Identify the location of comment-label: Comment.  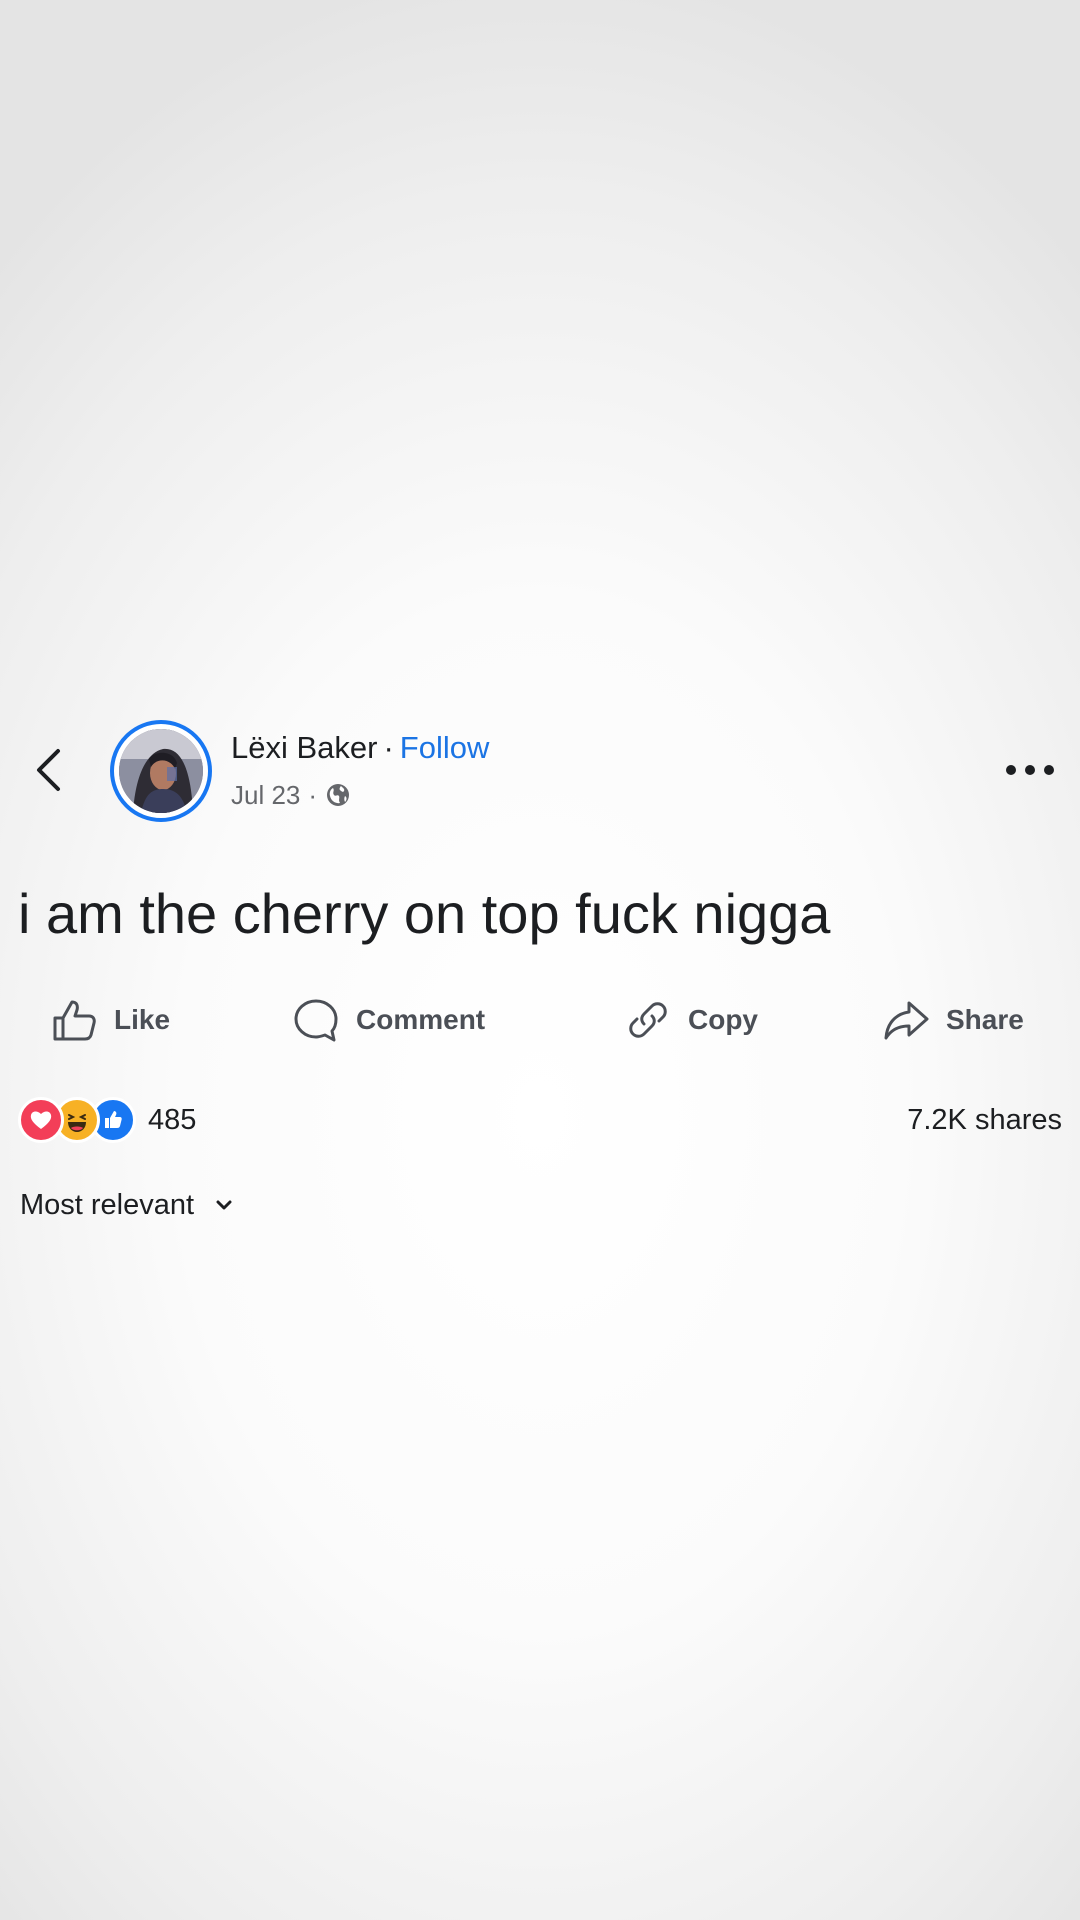
(421, 1019).